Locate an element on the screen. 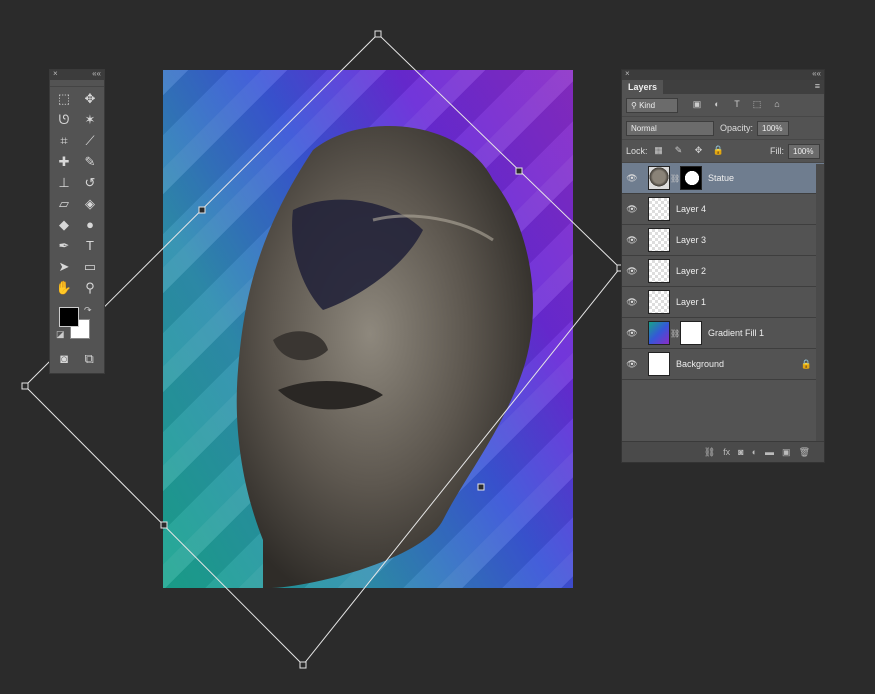 Image resolution: width=875 pixels, height=694 pixels. dodge-icon: ● is located at coordinates (90, 224).